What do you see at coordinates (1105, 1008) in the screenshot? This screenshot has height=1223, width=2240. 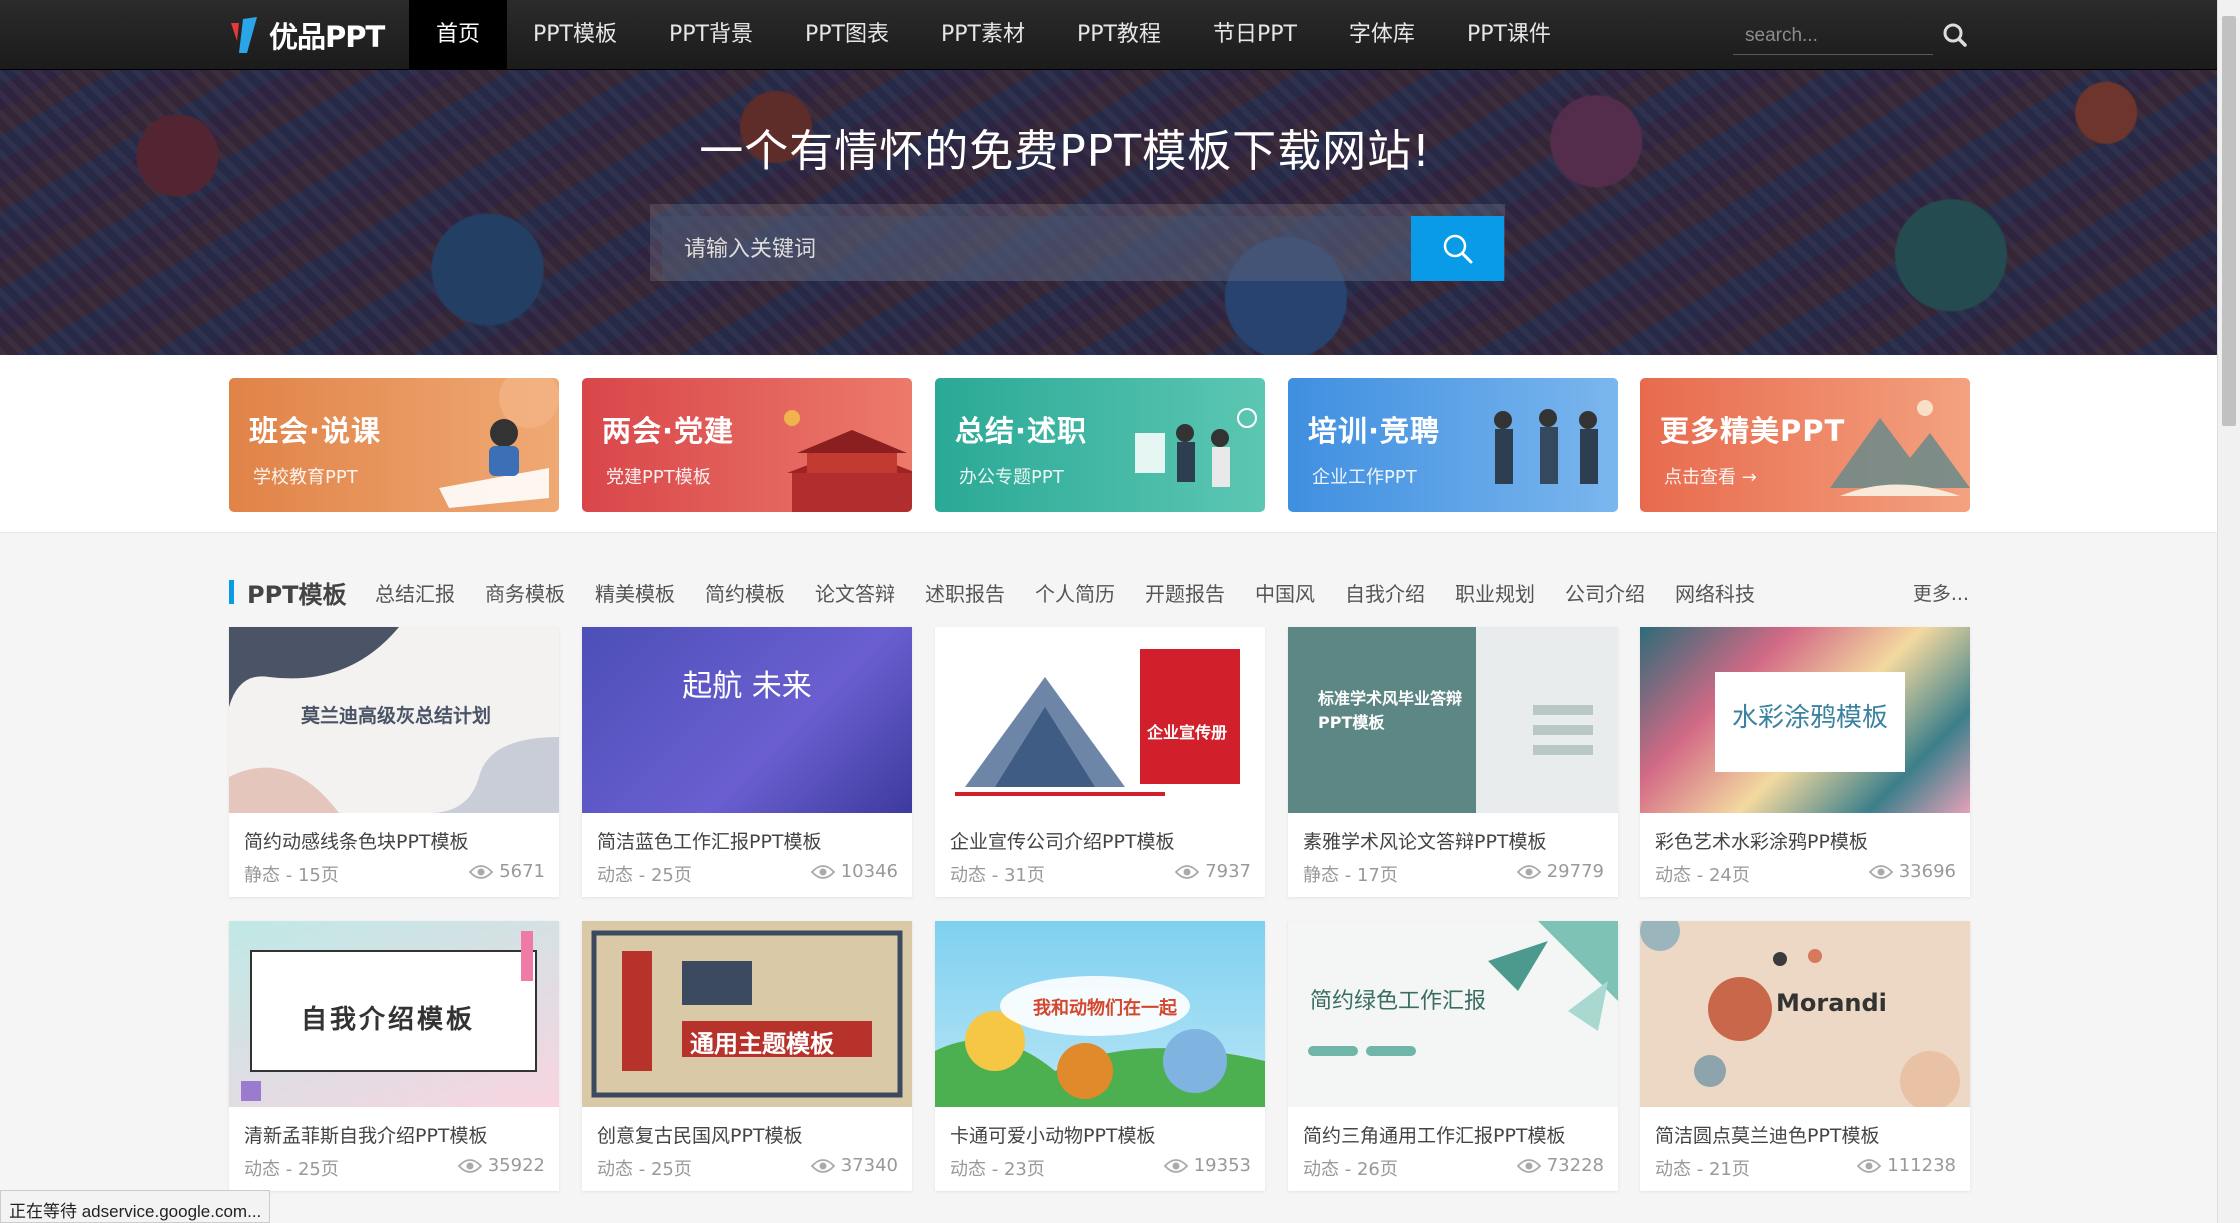 I see `thumbnail-title: 我和动物们在一起` at bounding box center [1105, 1008].